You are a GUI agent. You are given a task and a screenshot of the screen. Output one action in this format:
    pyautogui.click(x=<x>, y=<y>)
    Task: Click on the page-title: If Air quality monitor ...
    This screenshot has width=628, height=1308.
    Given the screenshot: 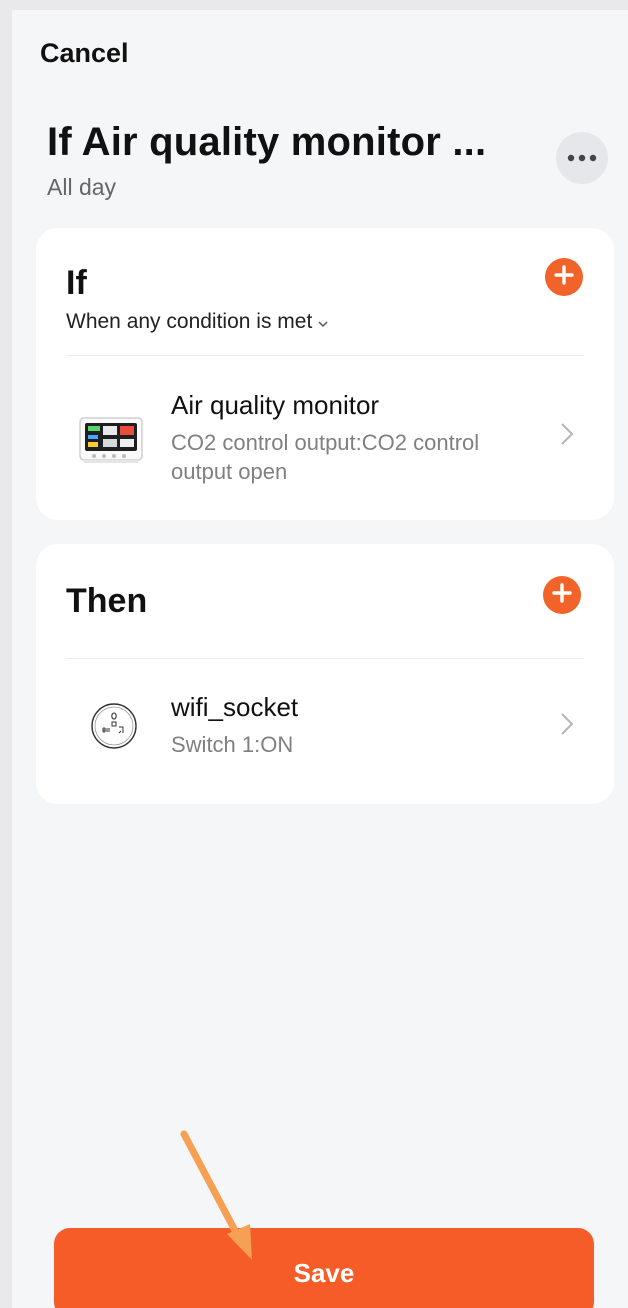 What is the action you would take?
    pyautogui.click(x=287, y=142)
    